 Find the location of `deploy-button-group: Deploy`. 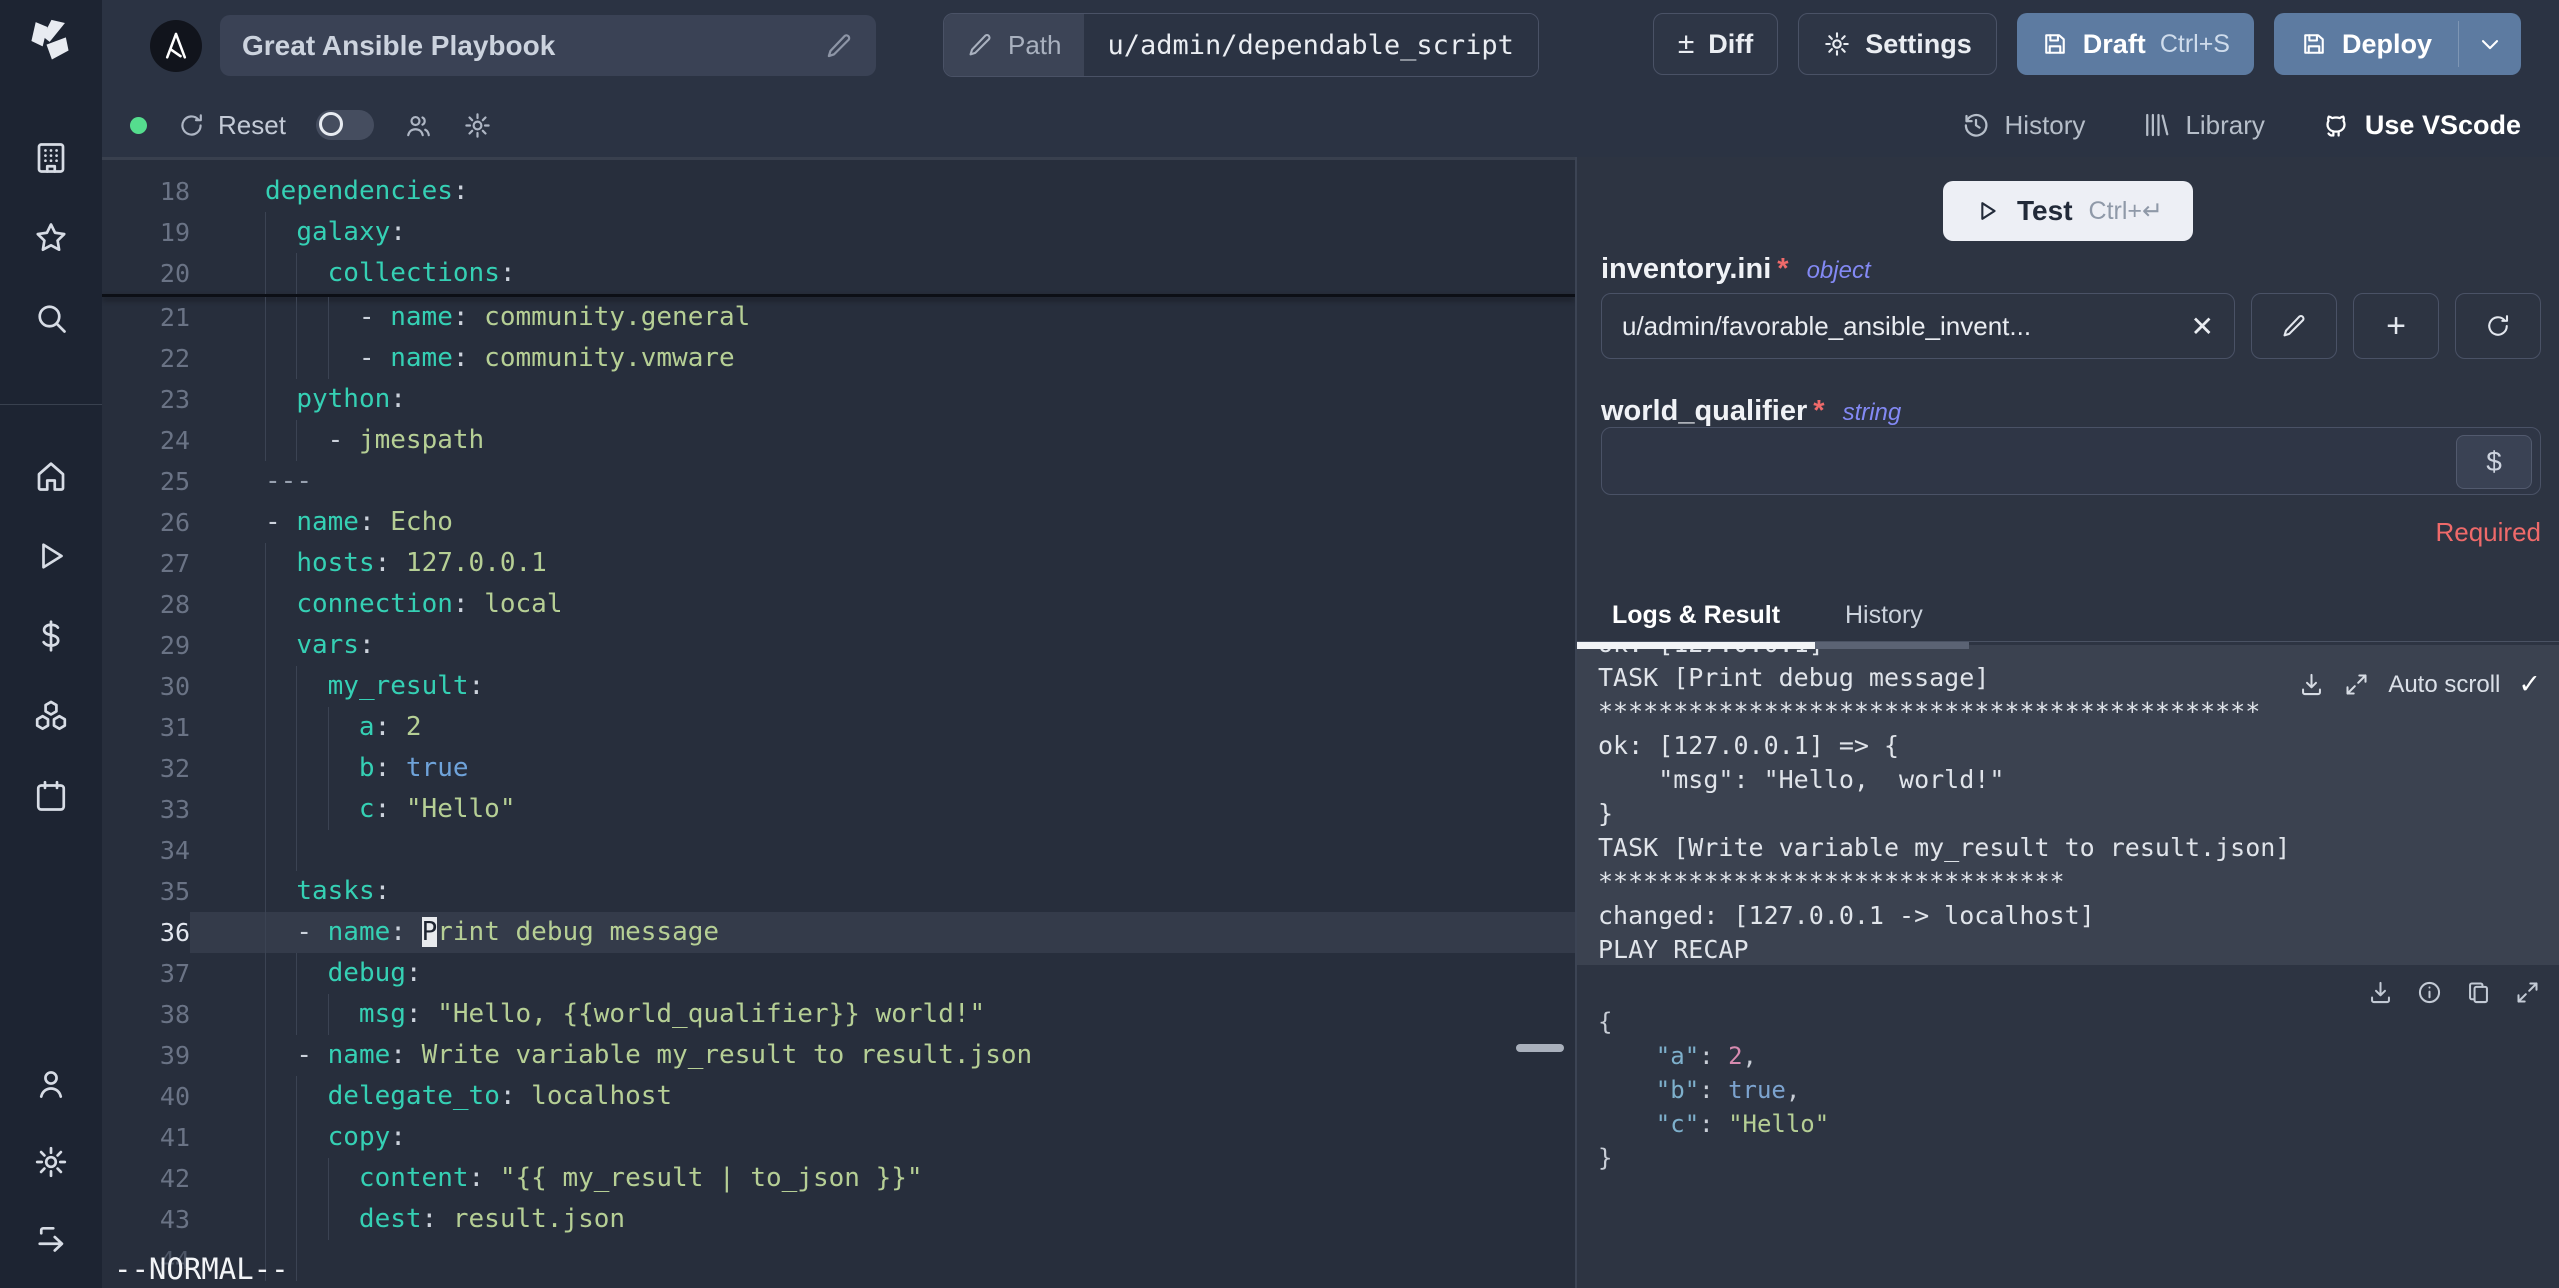

deploy-button-group: Deploy is located at coordinates (2397, 44).